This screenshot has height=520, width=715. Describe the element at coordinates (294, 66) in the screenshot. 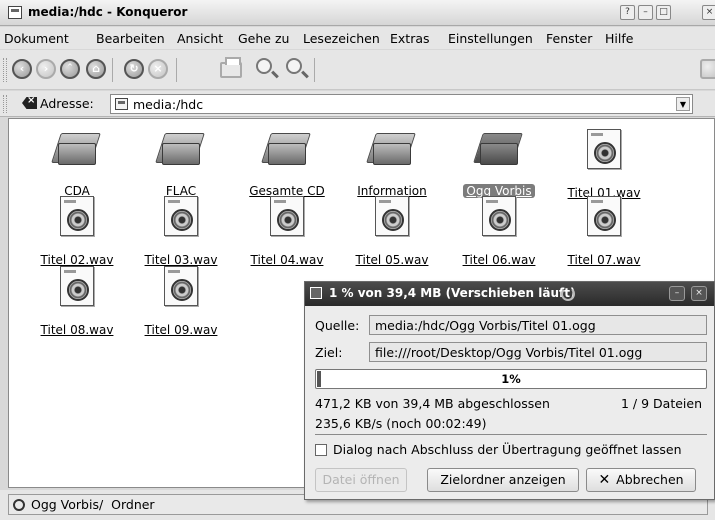

I see `zoom-out-icon` at that location.